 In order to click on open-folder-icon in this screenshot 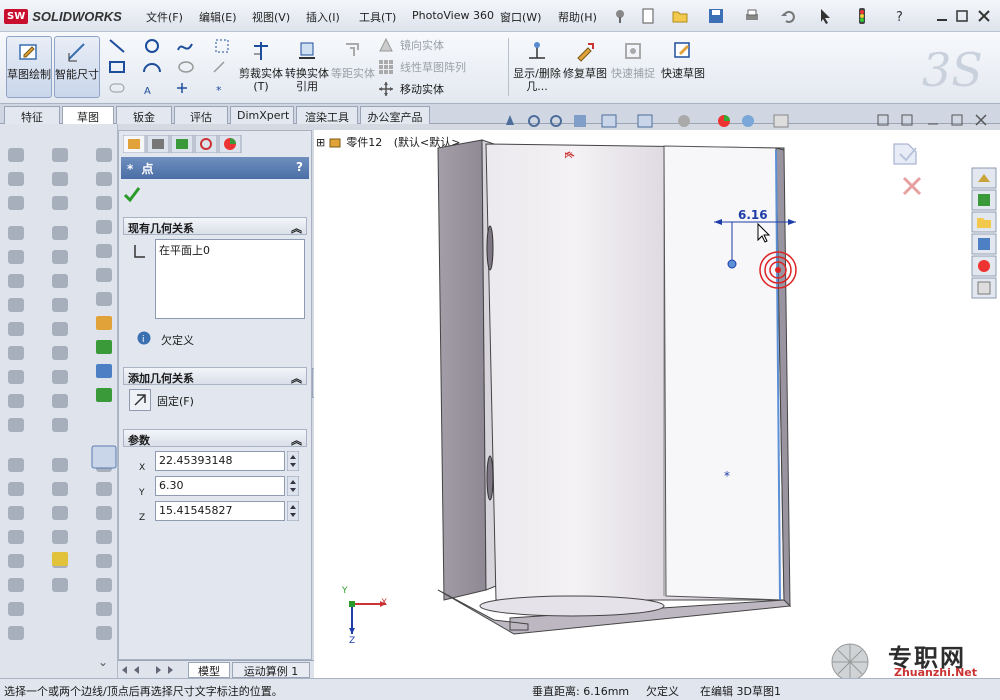, I will do `click(680, 16)`.